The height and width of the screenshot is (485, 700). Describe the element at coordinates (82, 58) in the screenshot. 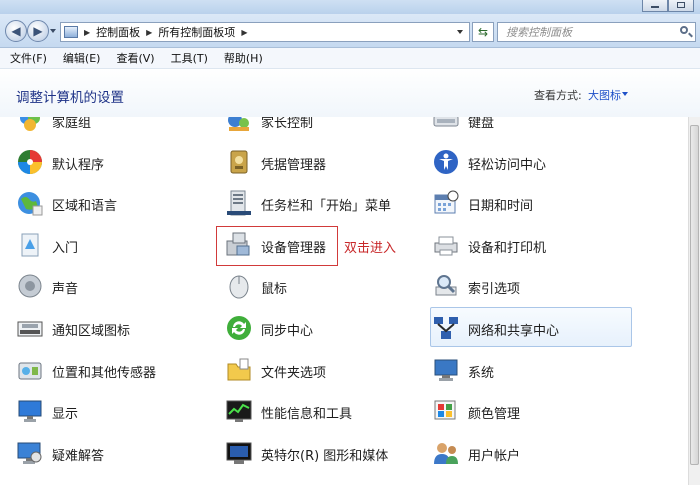

I see `menu-edit: 编辑(E)` at that location.